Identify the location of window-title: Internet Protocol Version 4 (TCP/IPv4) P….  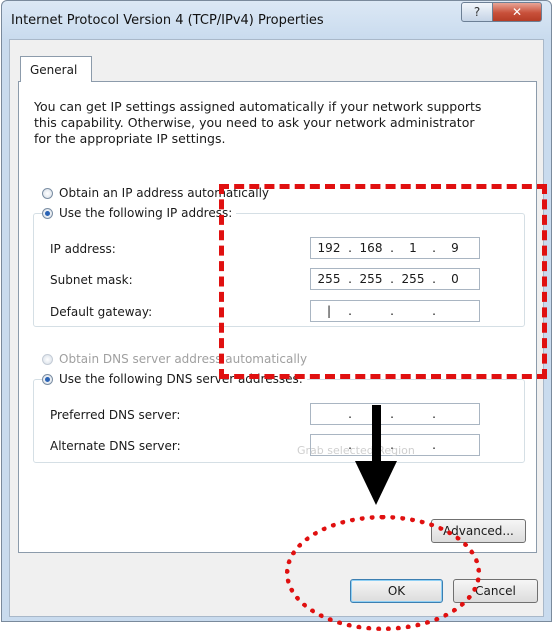
(167, 20).